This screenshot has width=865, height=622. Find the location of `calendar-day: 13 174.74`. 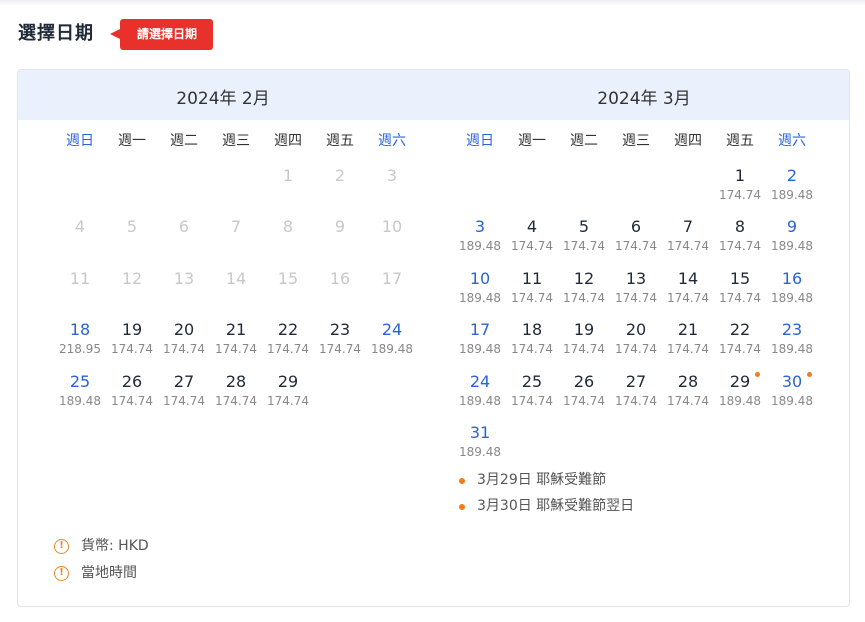

calendar-day: 13 174.74 is located at coordinates (636, 293).